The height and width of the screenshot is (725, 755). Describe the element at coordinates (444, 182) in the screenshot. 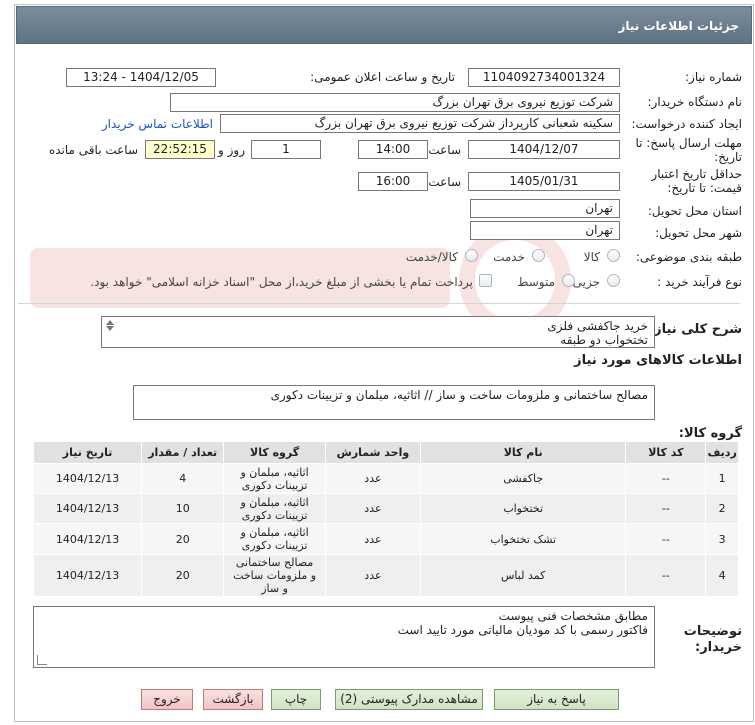

I see `price-time-label: ساعت` at that location.